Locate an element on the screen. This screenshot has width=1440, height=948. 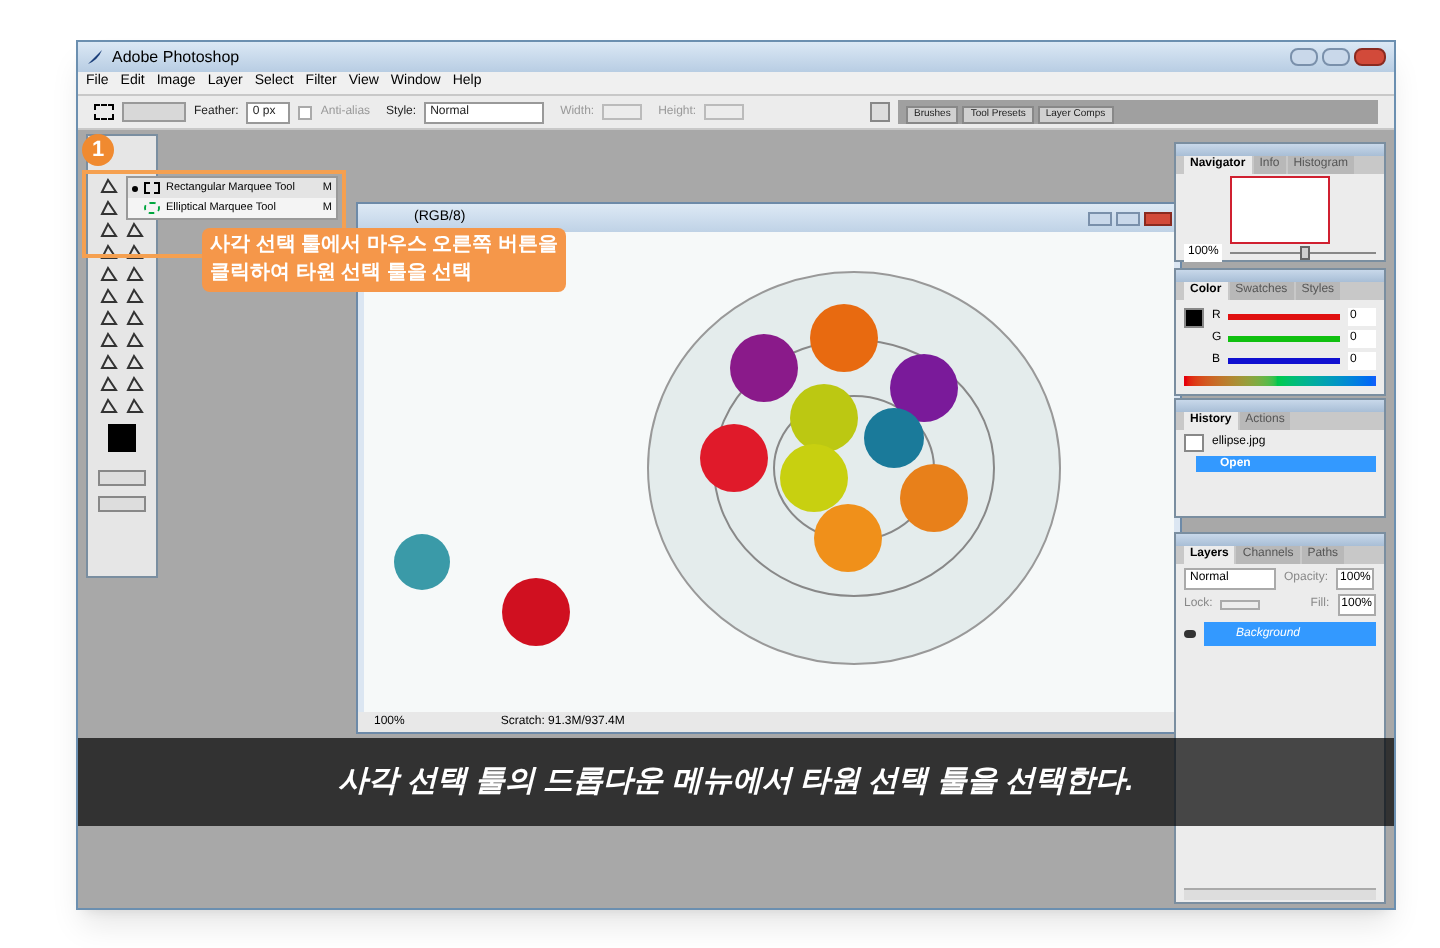
feather-icon is located at coordinates (95, 57).